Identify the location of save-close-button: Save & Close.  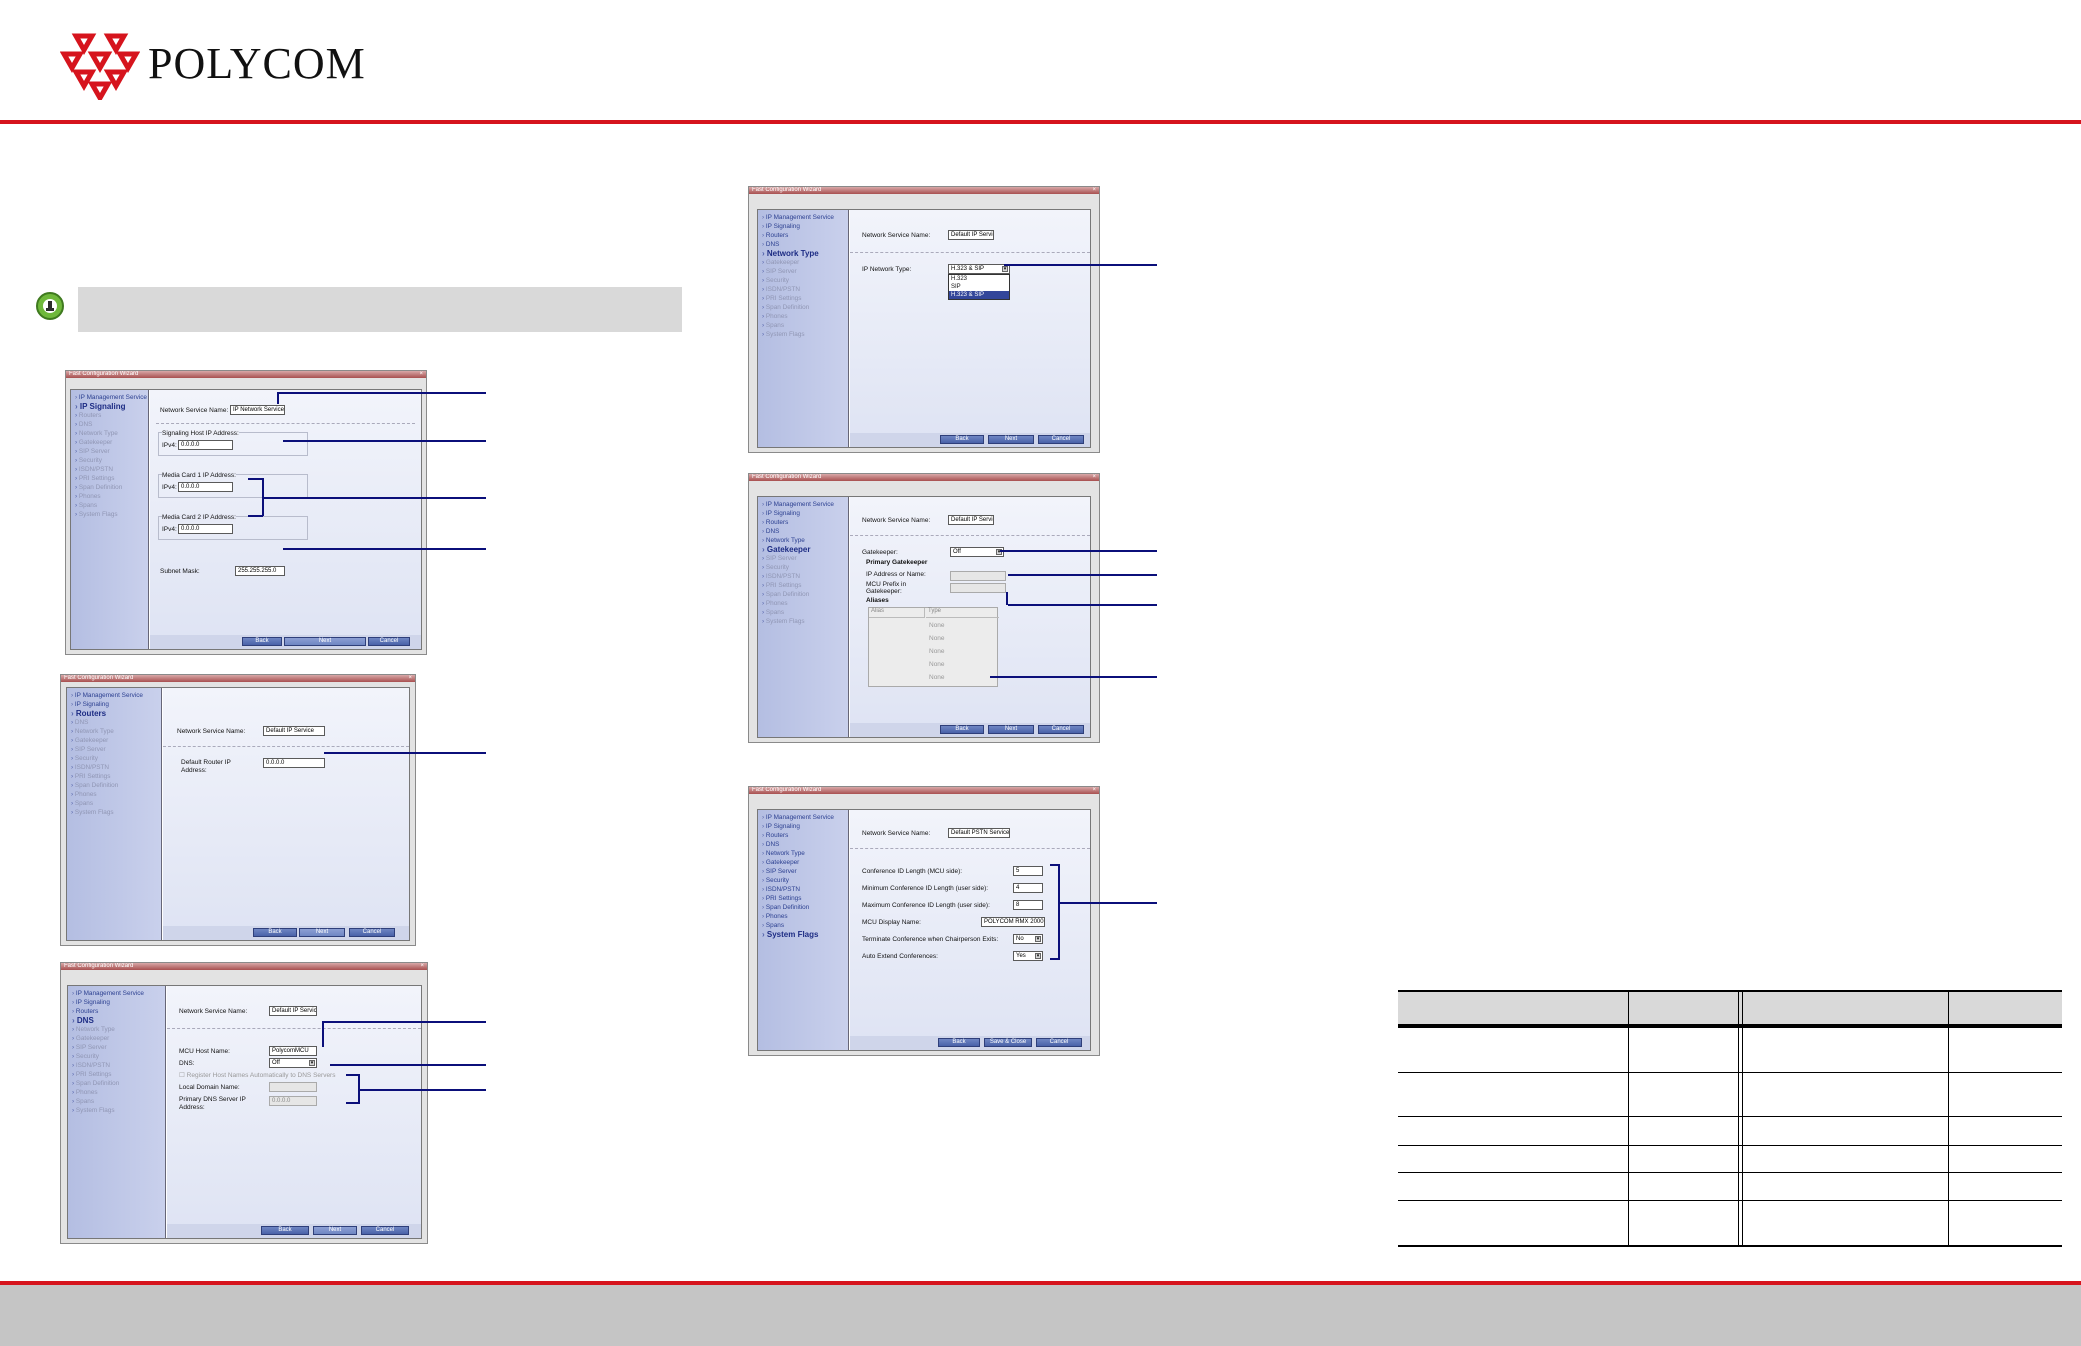
(1008, 1042).